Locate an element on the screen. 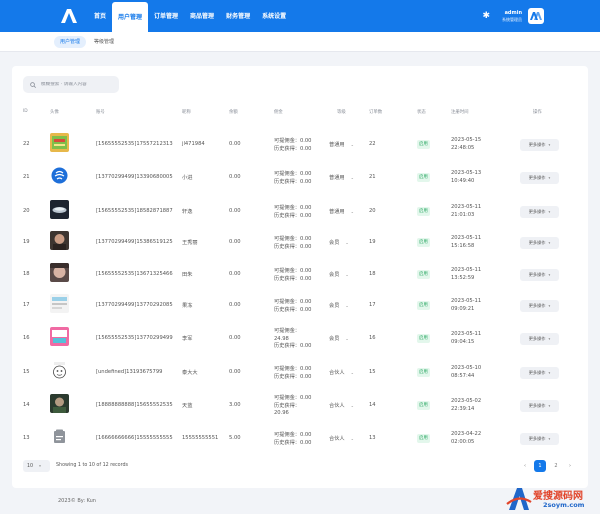 This screenshot has height=514, width=600. nav-finance-management: 财务管理 is located at coordinates (238, 16).